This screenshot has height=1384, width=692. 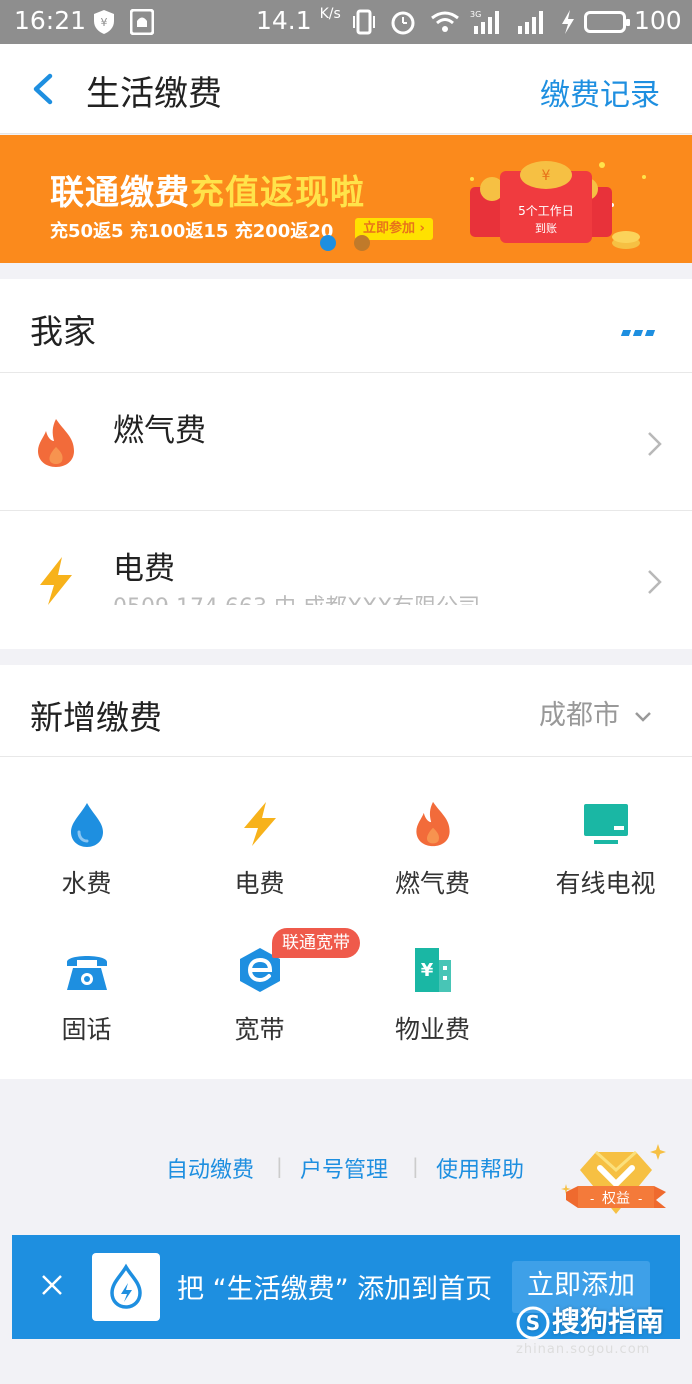 I want to click on watermark: S 搜狗指南 zhinan.sogou.com, so click(x=601, y=1332).